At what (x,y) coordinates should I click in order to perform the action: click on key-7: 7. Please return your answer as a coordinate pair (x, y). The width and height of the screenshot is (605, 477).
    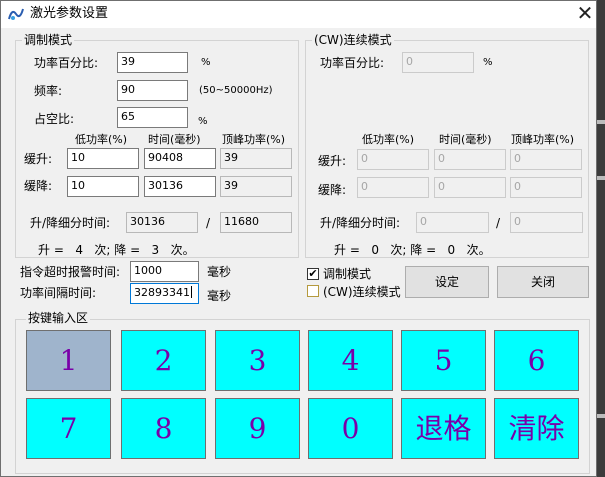
    Looking at the image, I should click on (68, 428).